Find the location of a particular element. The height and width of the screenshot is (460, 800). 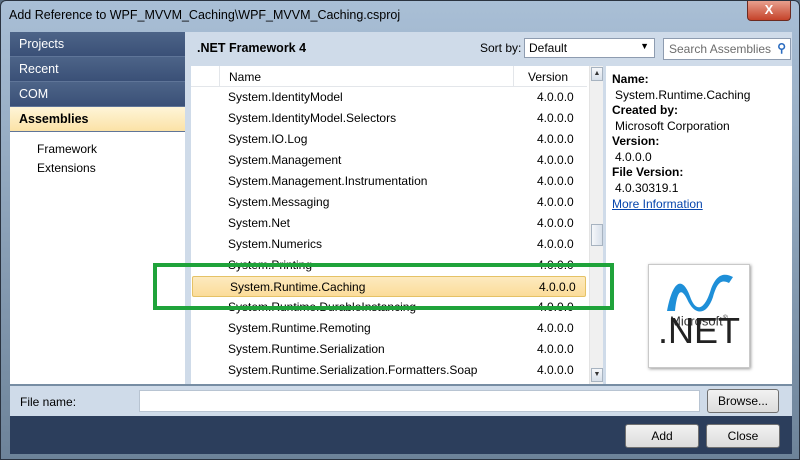

table-row: System.Runtime.Serialization 4.0.0.0 is located at coordinates (389, 349).